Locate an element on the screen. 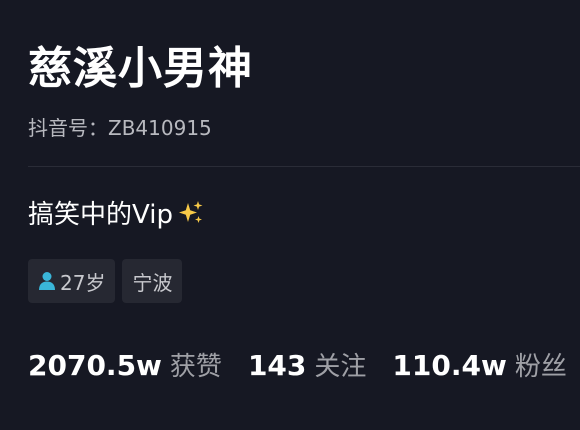 Image resolution: width=580 pixels, height=430 pixels. age-tag: 27岁 is located at coordinates (72, 281).